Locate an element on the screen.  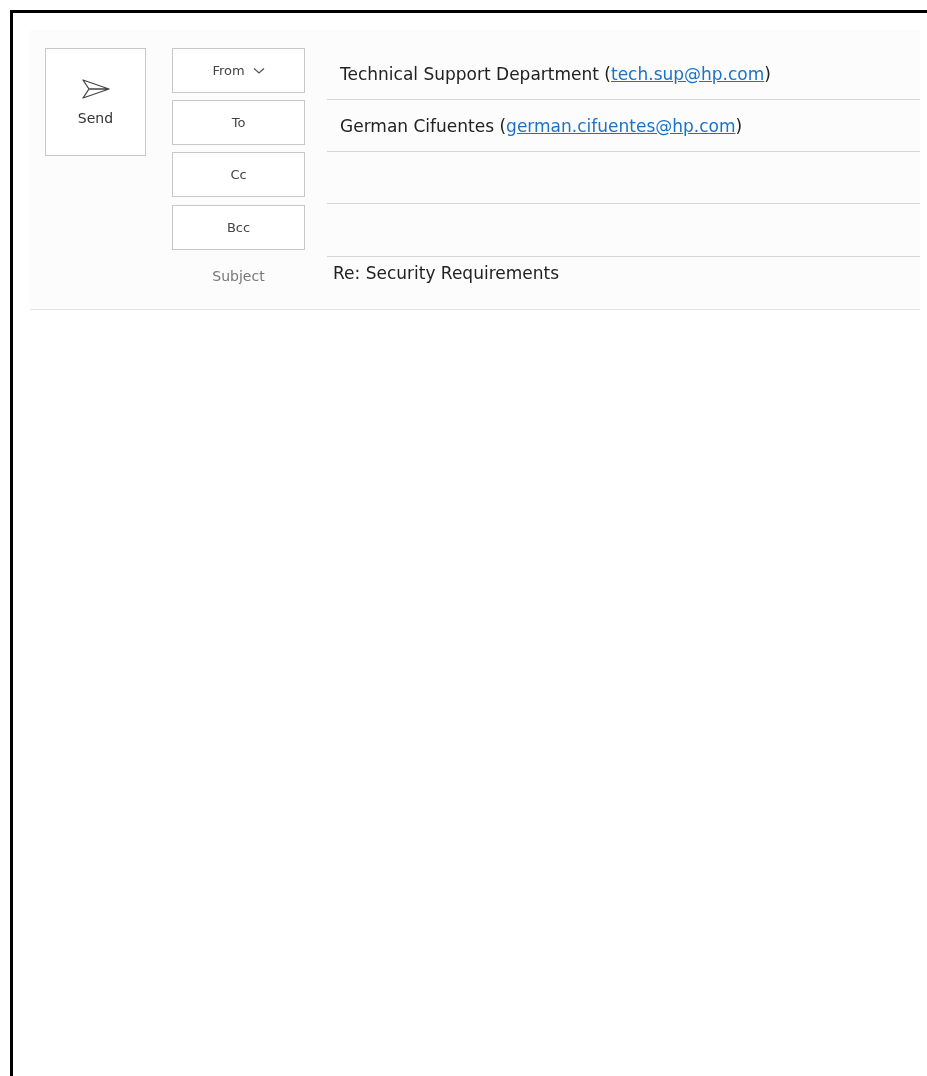
recipient-field: Technical Support Department (tech.sup@hp.com) is located at coordinates (623, 74).